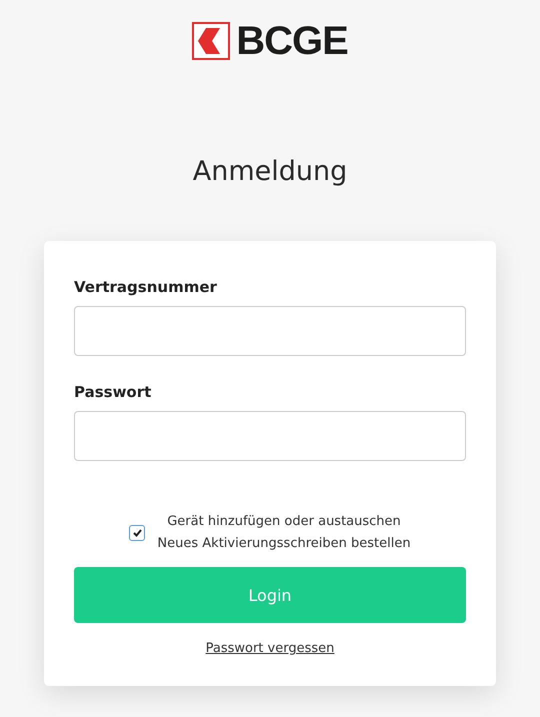 The width and height of the screenshot is (540, 717). I want to click on logo-text: BCGE, so click(292, 41).